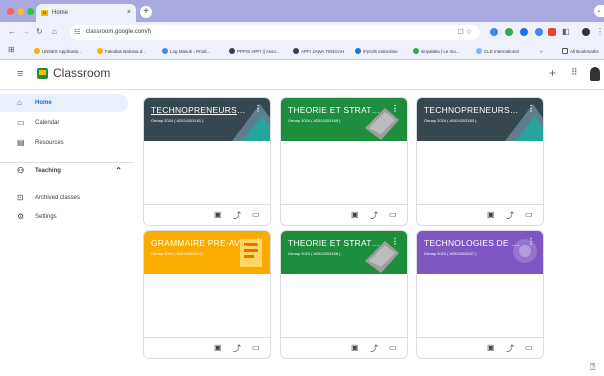 The image size is (604, 376). I want to click on google-apps-icon: ⠿, so click(574, 72).